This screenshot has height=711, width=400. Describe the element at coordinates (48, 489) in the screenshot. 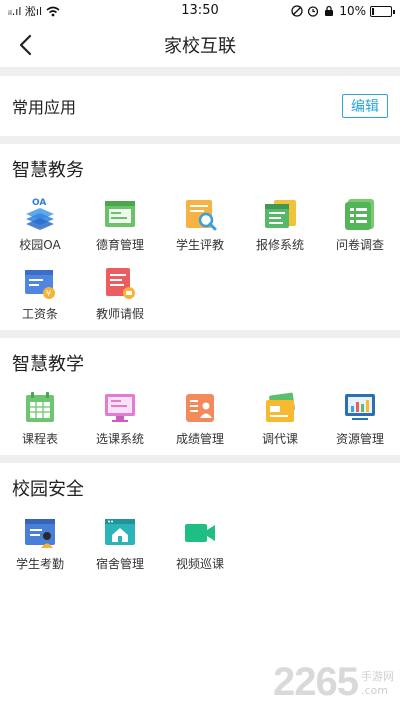

I see `section-title: 校园安全` at that location.